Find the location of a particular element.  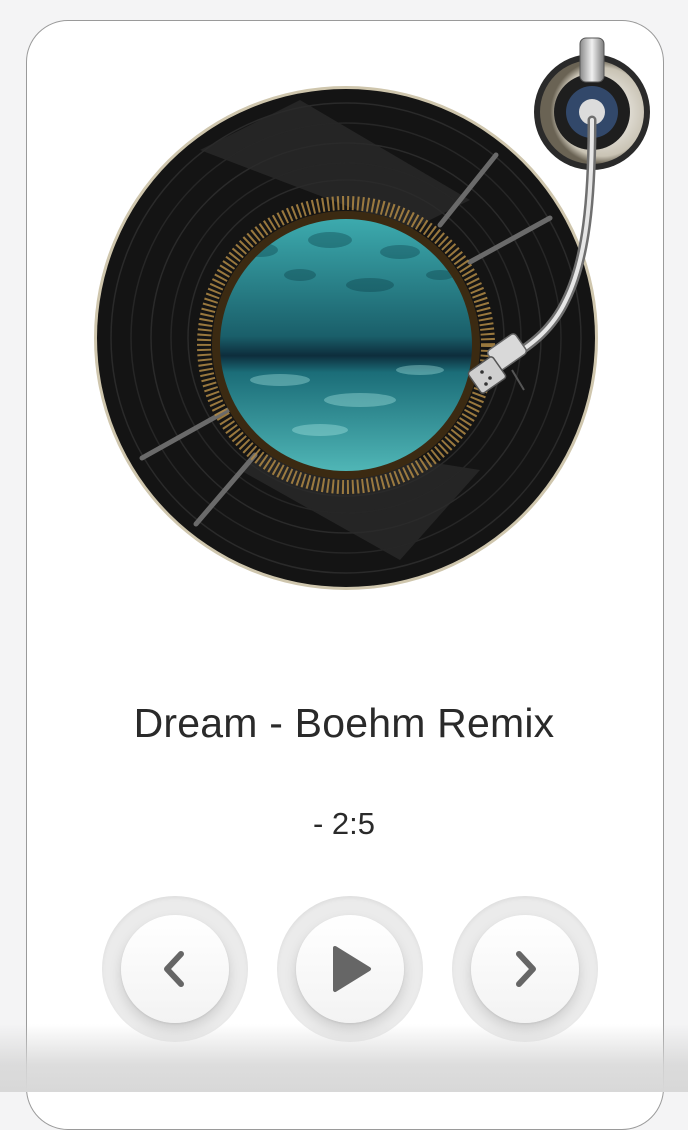

previous-button is located at coordinates (175, 969).